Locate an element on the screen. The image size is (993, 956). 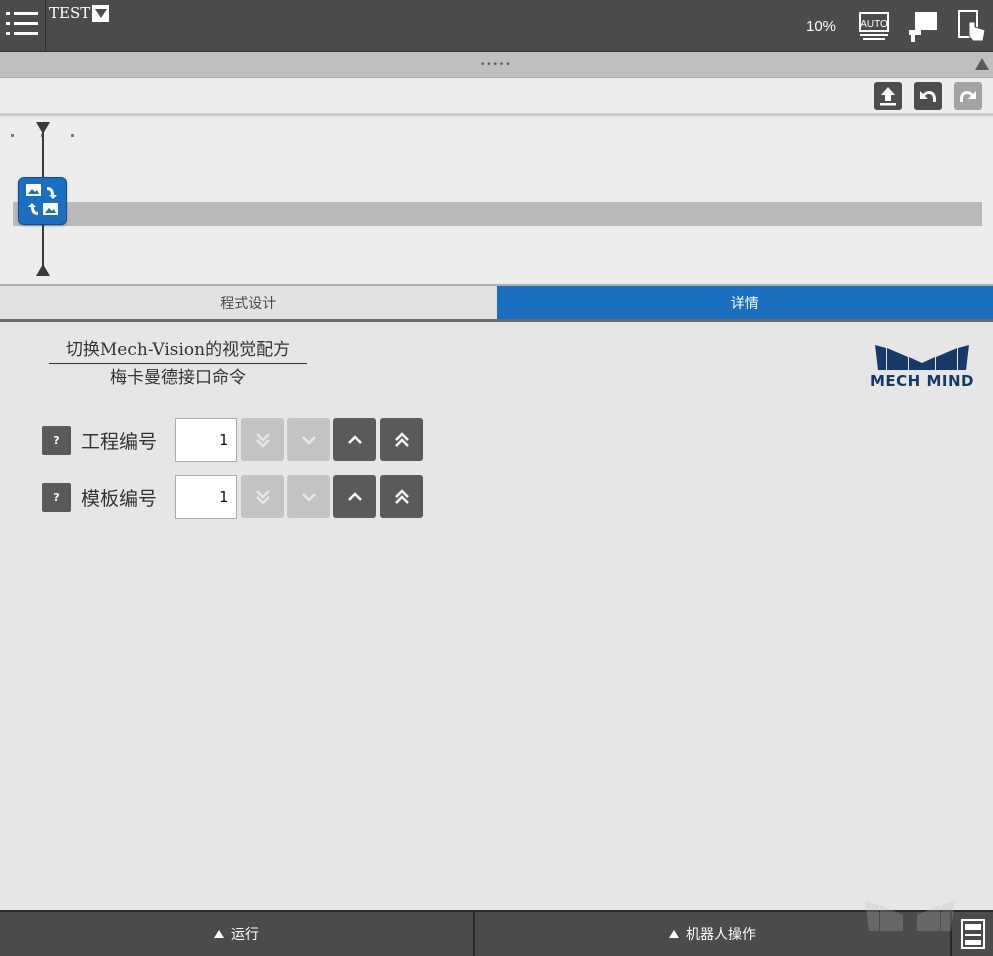
recipe-switch-icon is located at coordinates (42, 199).